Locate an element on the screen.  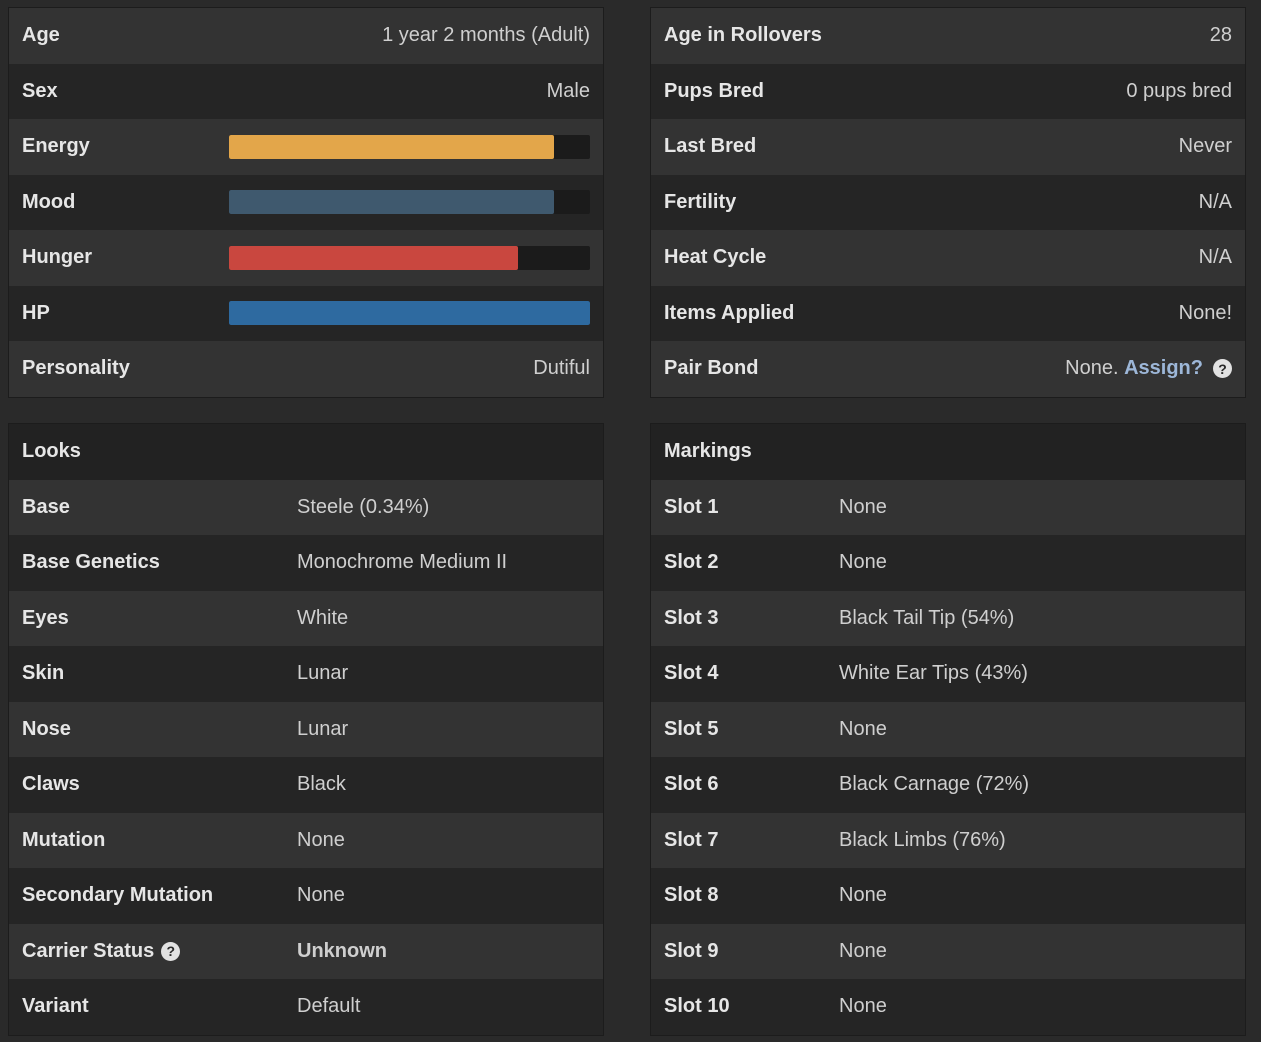
marking-slot-label: Slot 9 is located at coordinates (691, 950).